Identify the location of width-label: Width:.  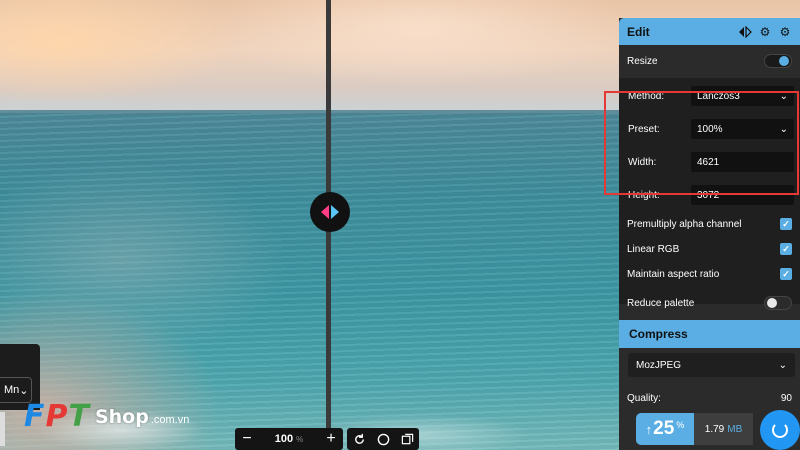
(642, 162).